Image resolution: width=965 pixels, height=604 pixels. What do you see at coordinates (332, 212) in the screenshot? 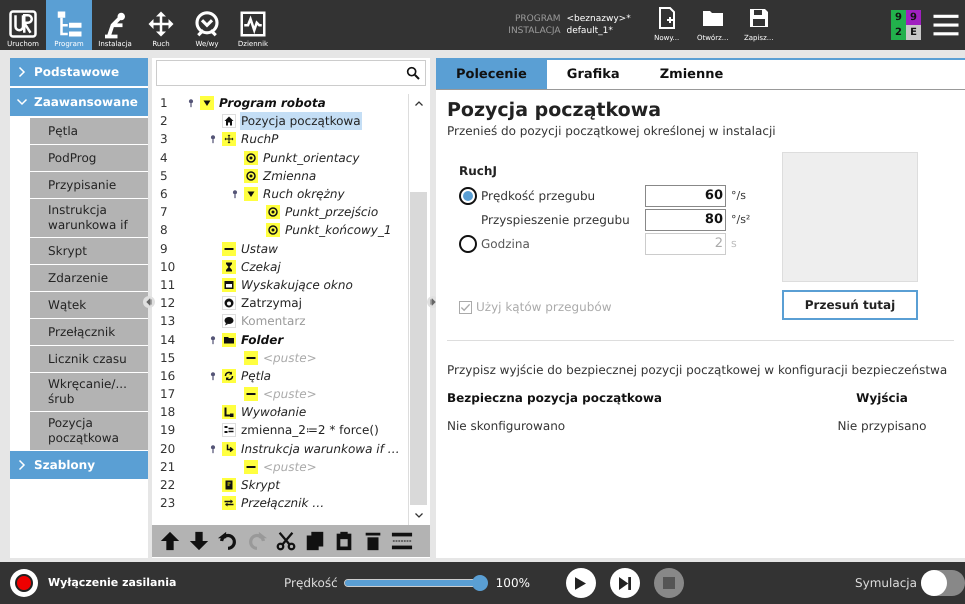
I see `program-node: Punkt_przejścio` at bounding box center [332, 212].